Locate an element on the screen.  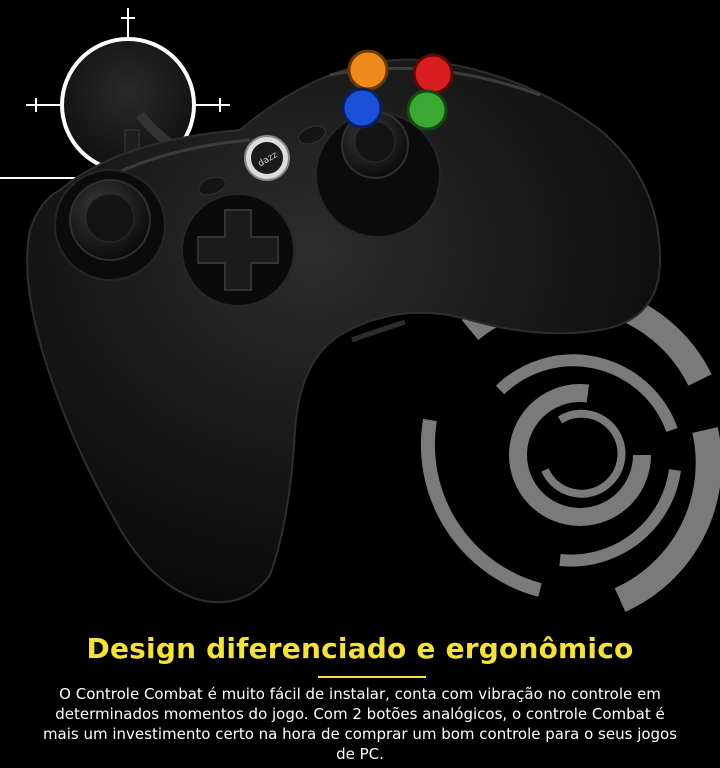
dpad is located at coordinates (238, 250).